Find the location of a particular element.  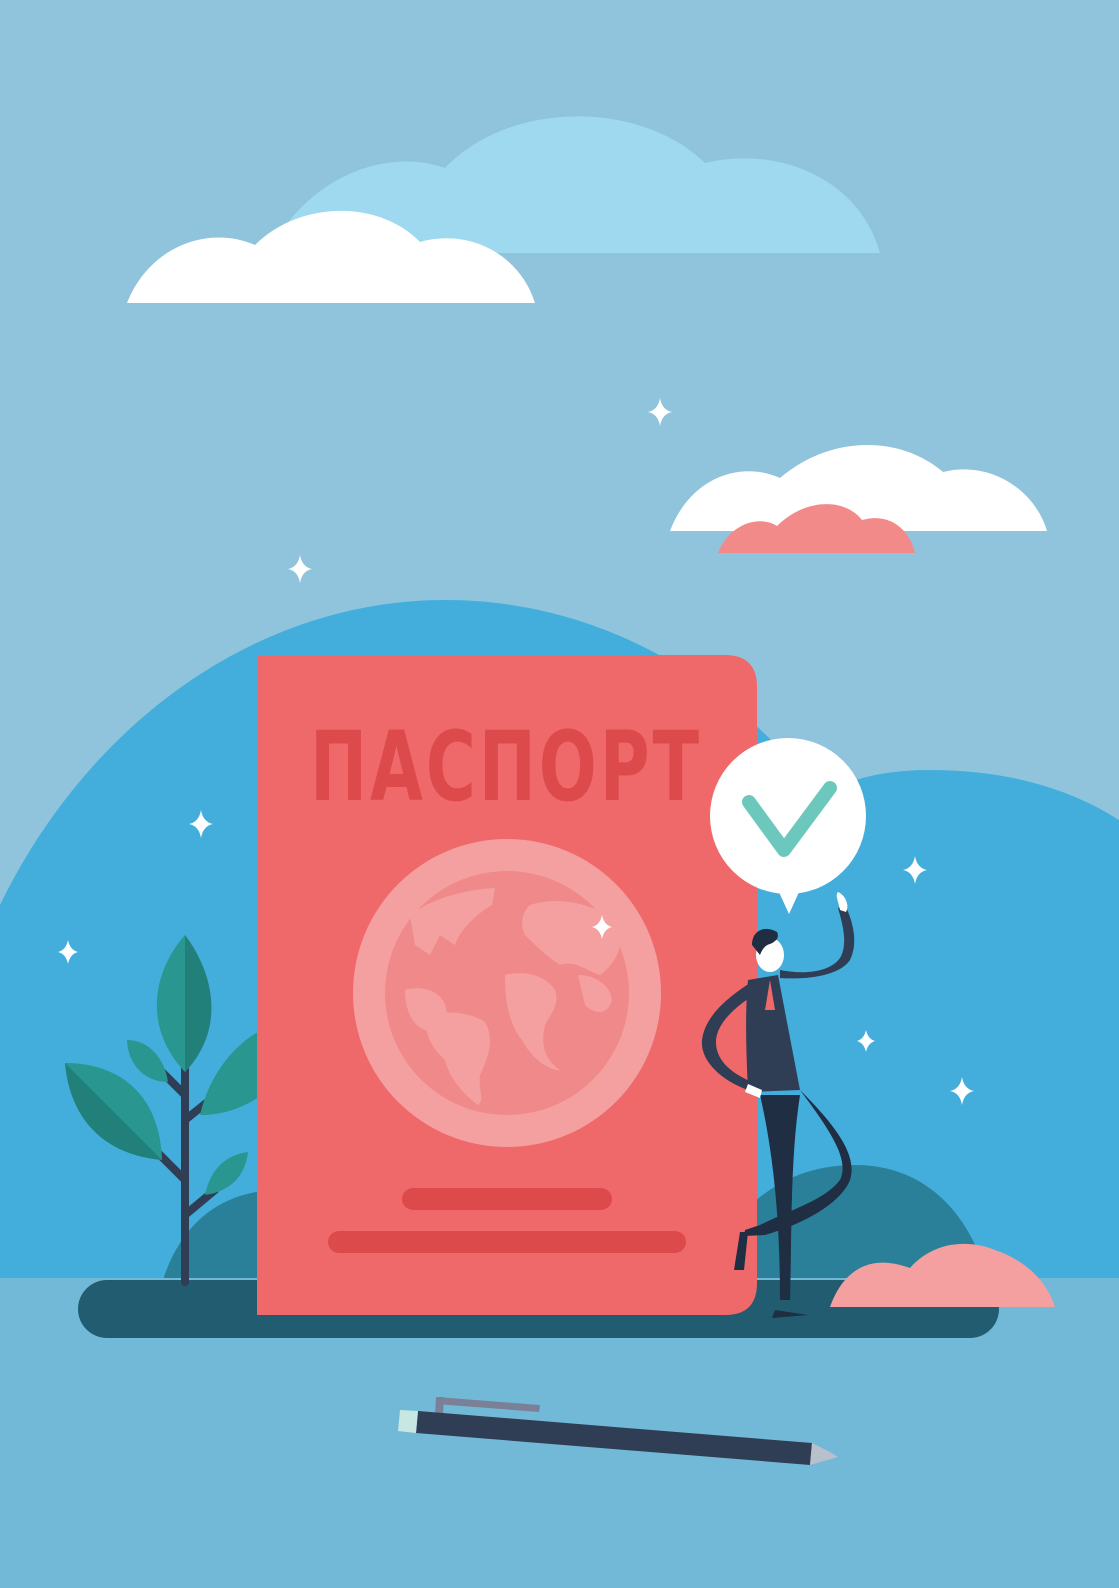

passport-title: ПАСПОРТ is located at coordinates (506, 767).